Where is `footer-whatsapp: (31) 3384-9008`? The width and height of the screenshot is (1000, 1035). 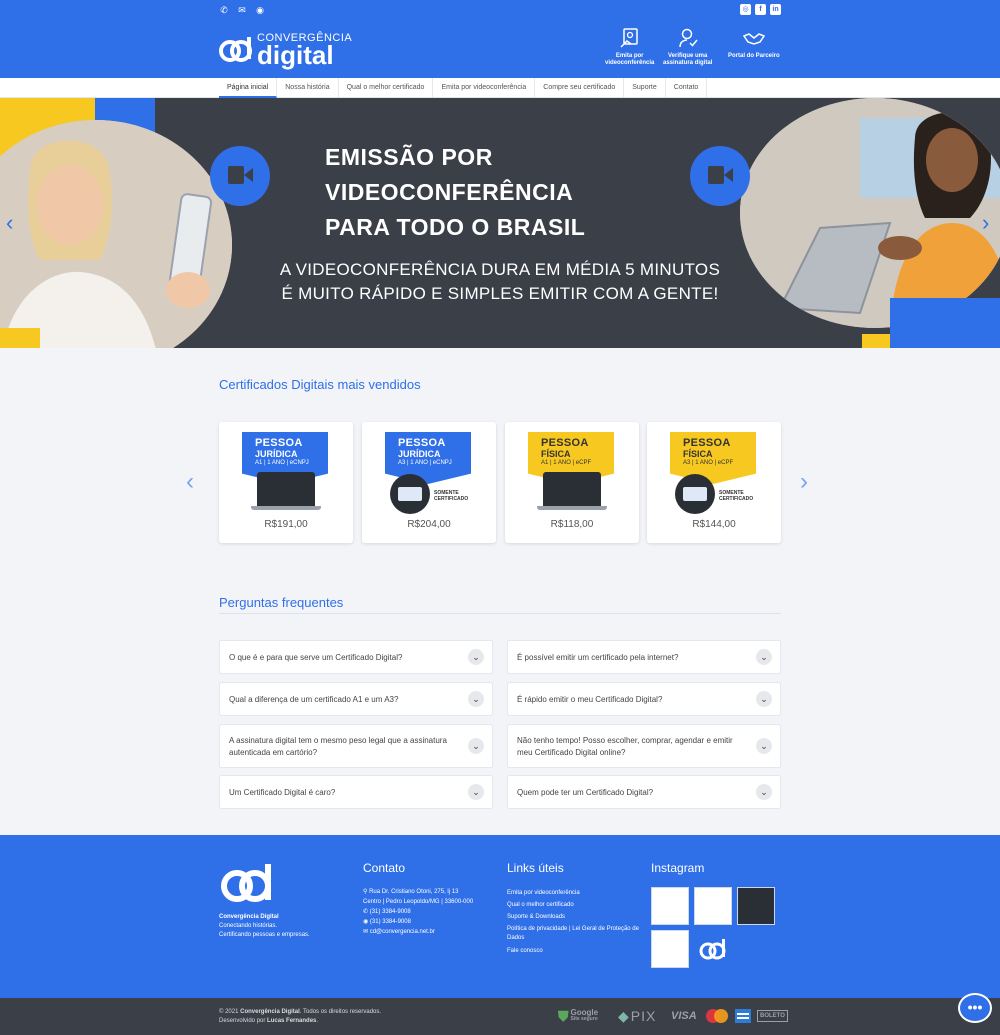 footer-whatsapp: (31) 3384-9008 is located at coordinates (390, 922).